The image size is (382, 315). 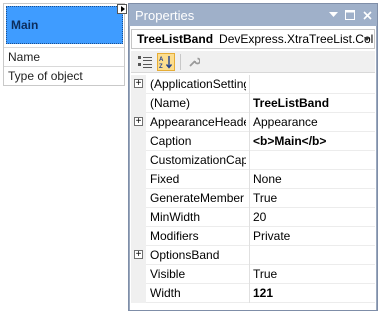 I want to click on property-row: + (ApplicationSettings), so click(x=253, y=84).